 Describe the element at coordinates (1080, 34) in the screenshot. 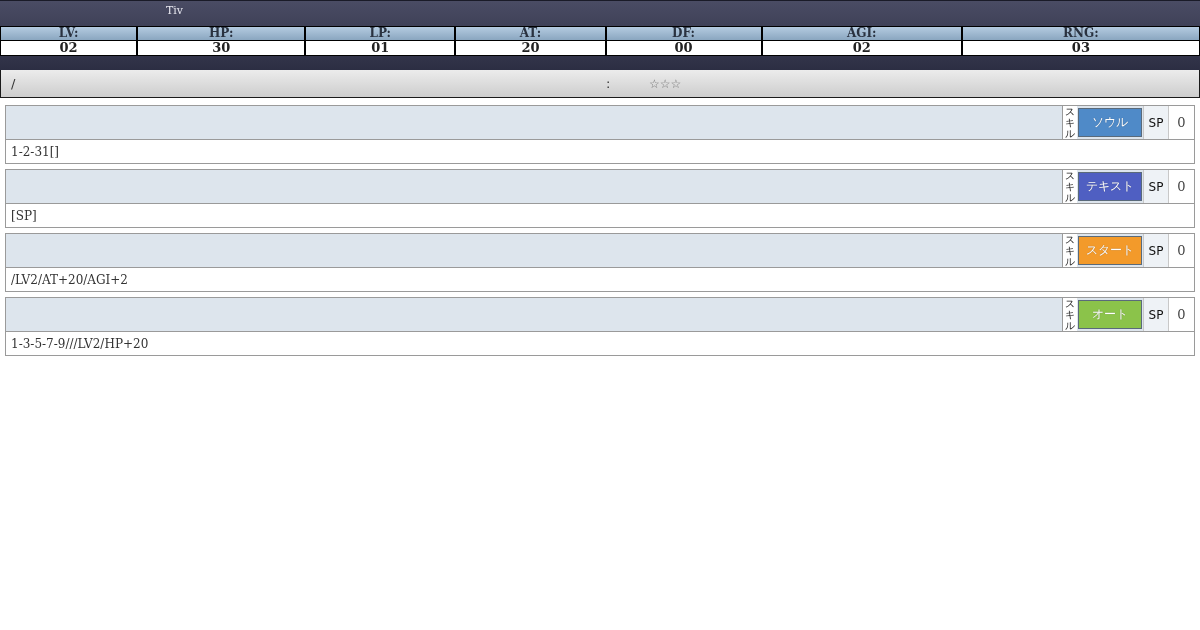

I see `stat-label: RNG:` at that location.